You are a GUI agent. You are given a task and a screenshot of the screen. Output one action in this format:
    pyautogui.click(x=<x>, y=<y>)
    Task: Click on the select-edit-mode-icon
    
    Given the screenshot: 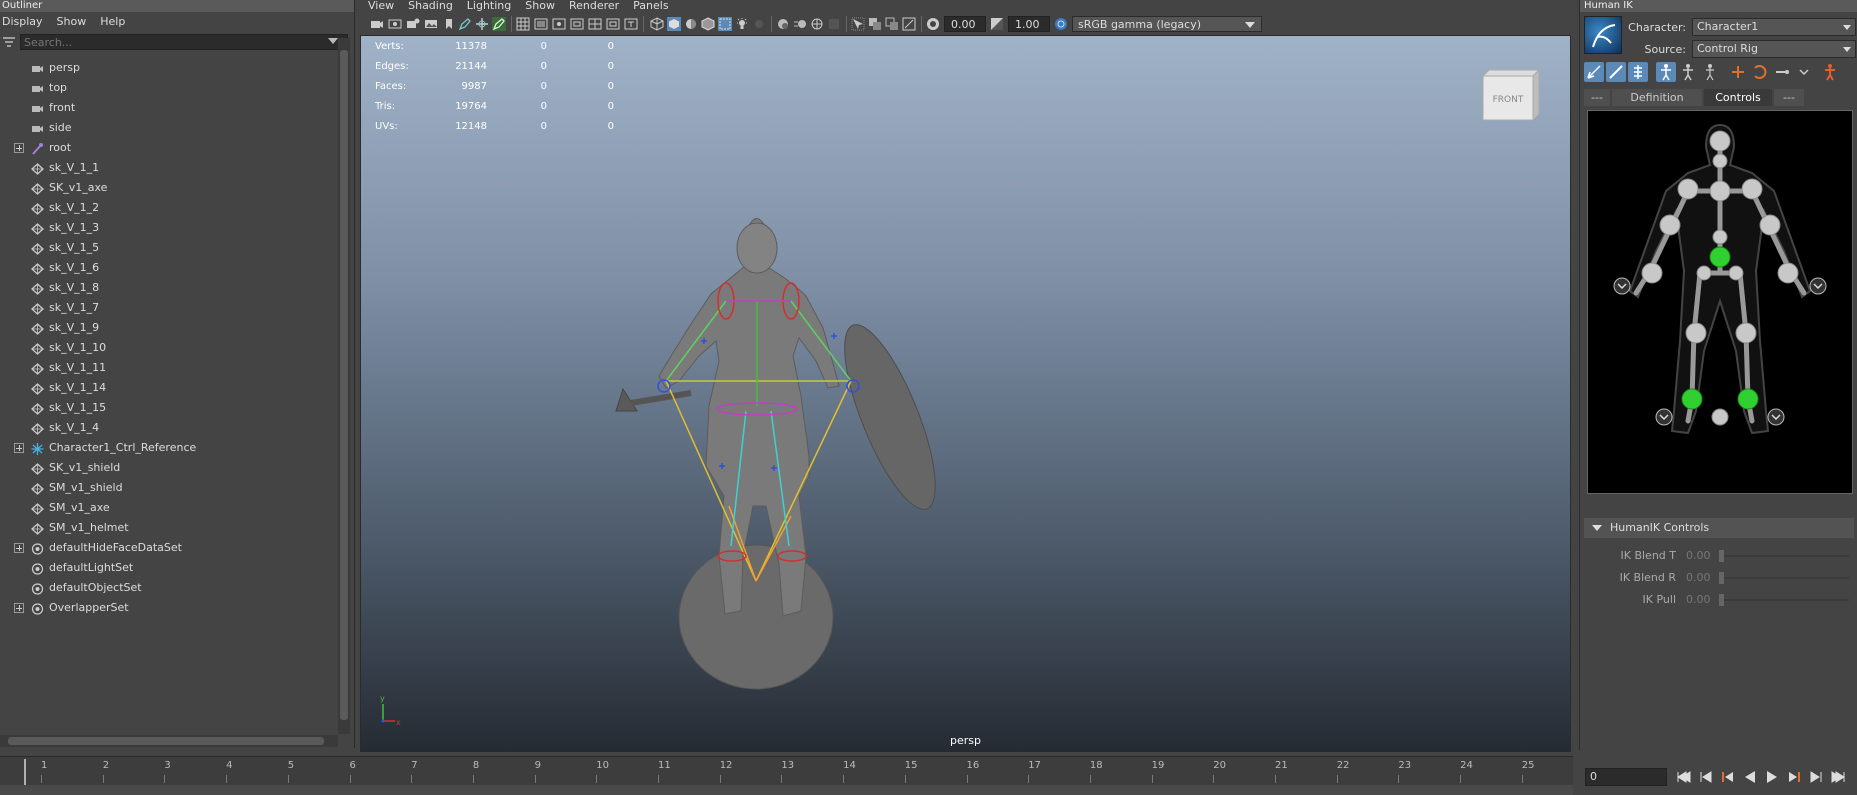 What is the action you would take?
    pyautogui.click(x=1594, y=72)
    